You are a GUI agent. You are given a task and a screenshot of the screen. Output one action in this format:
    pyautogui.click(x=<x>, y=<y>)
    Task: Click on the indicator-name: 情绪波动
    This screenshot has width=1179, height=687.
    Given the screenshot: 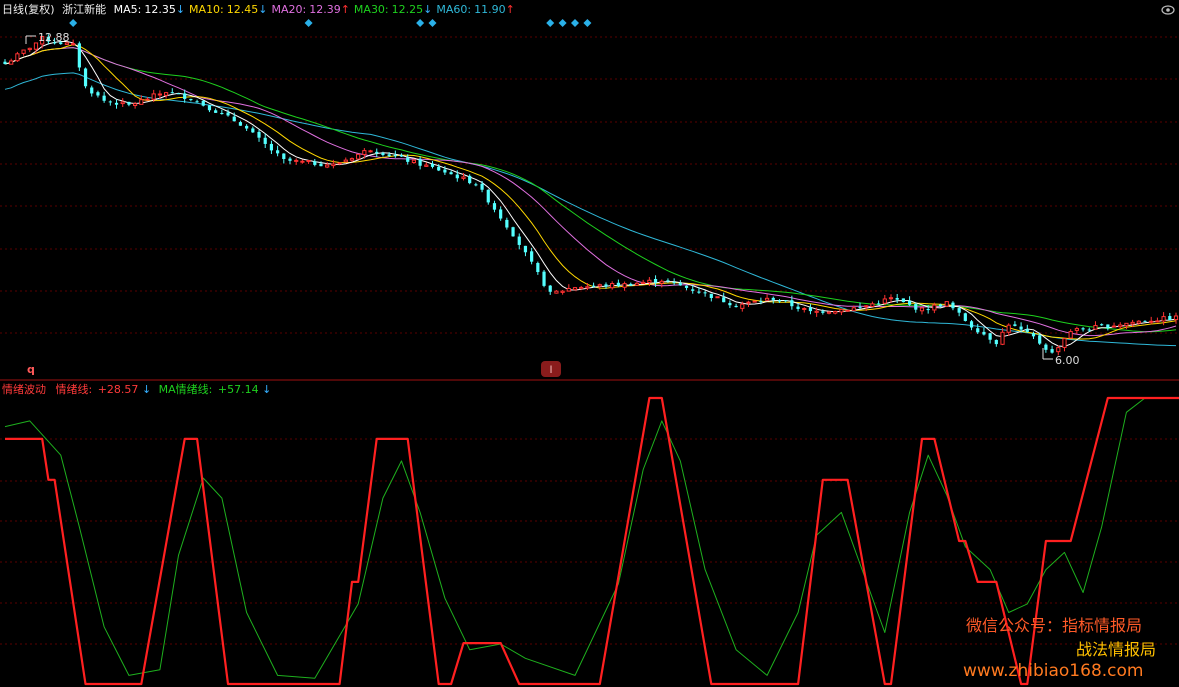 What is the action you would take?
    pyautogui.click(x=24, y=389)
    